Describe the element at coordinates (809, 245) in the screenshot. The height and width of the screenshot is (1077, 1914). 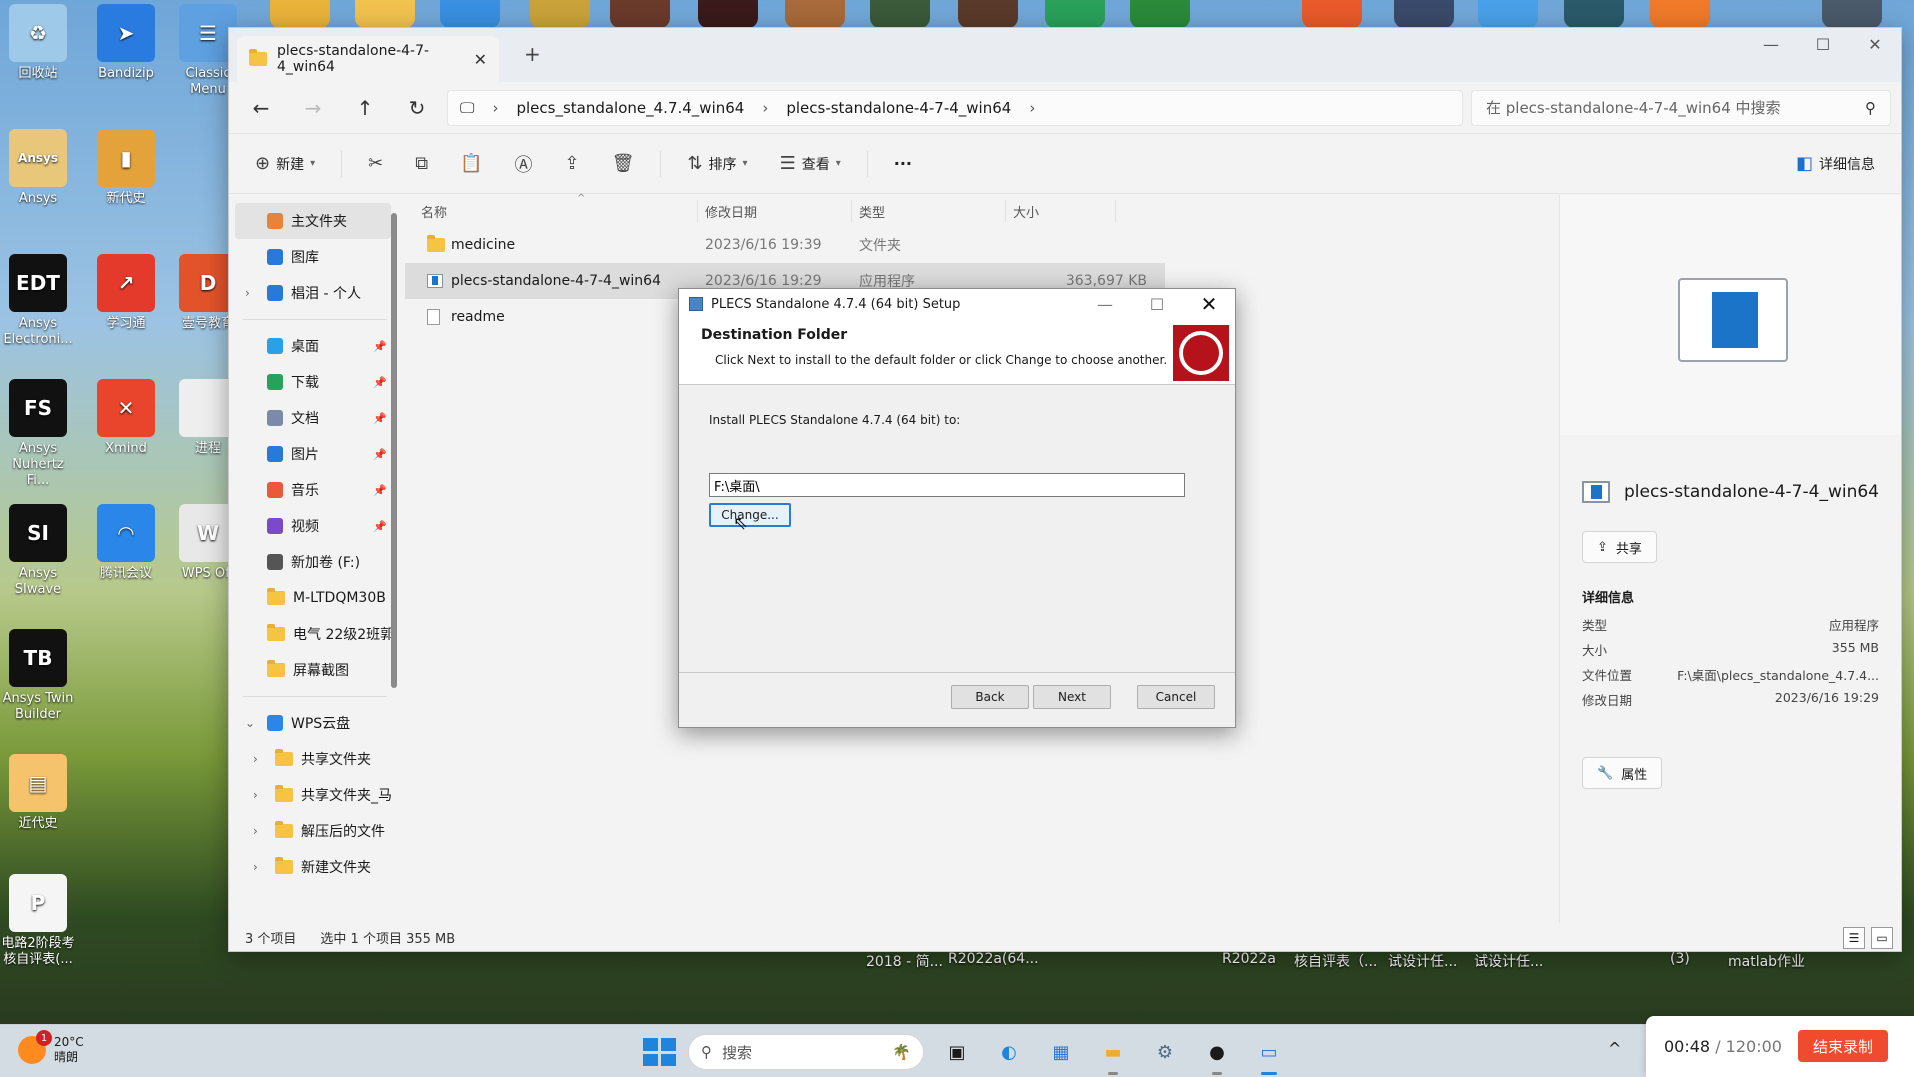
I see `file-row: medicine 2023/6/16 19:39 文件夹` at that location.